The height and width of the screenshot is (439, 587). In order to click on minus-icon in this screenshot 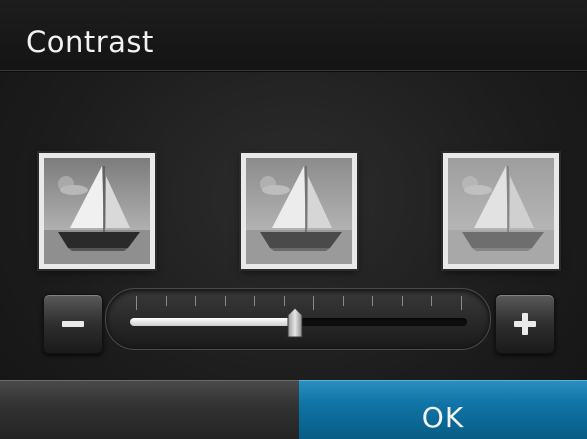, I will do `click(73, 324)`.